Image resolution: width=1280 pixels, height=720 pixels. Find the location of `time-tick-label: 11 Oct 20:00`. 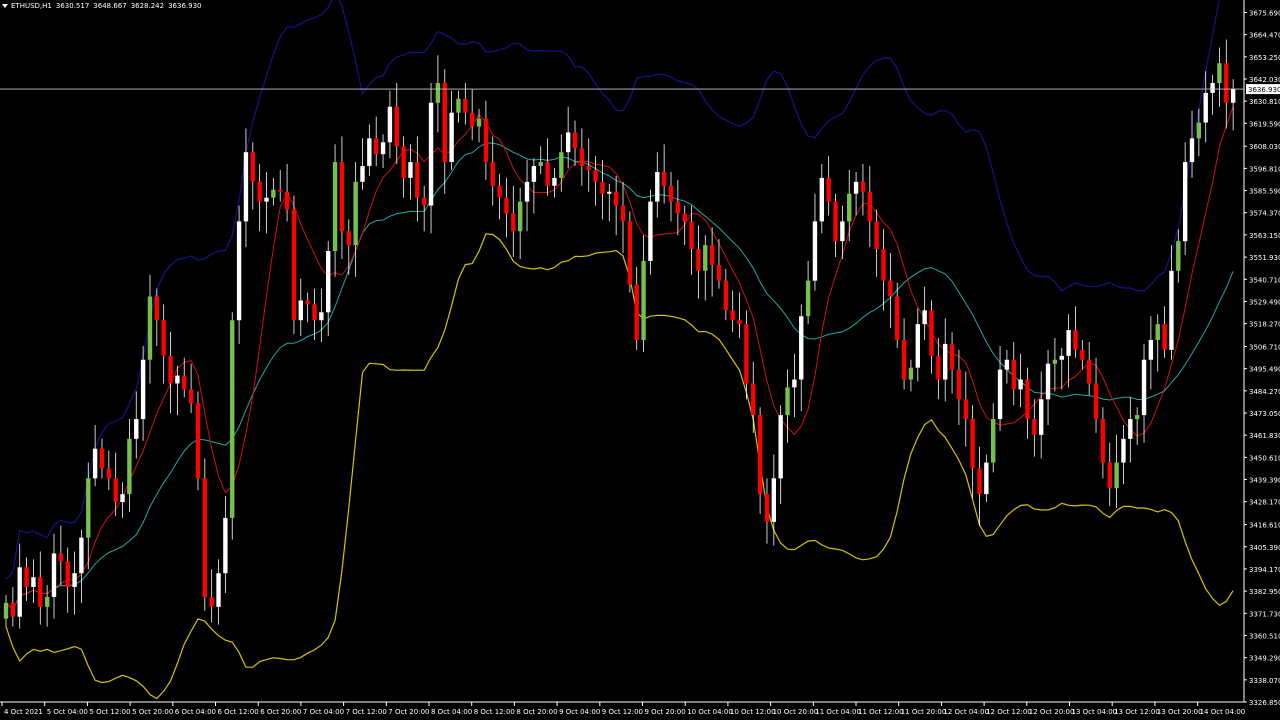

time-tick-label: 11 Oct 20:00 is located at coordinates (924, 712).